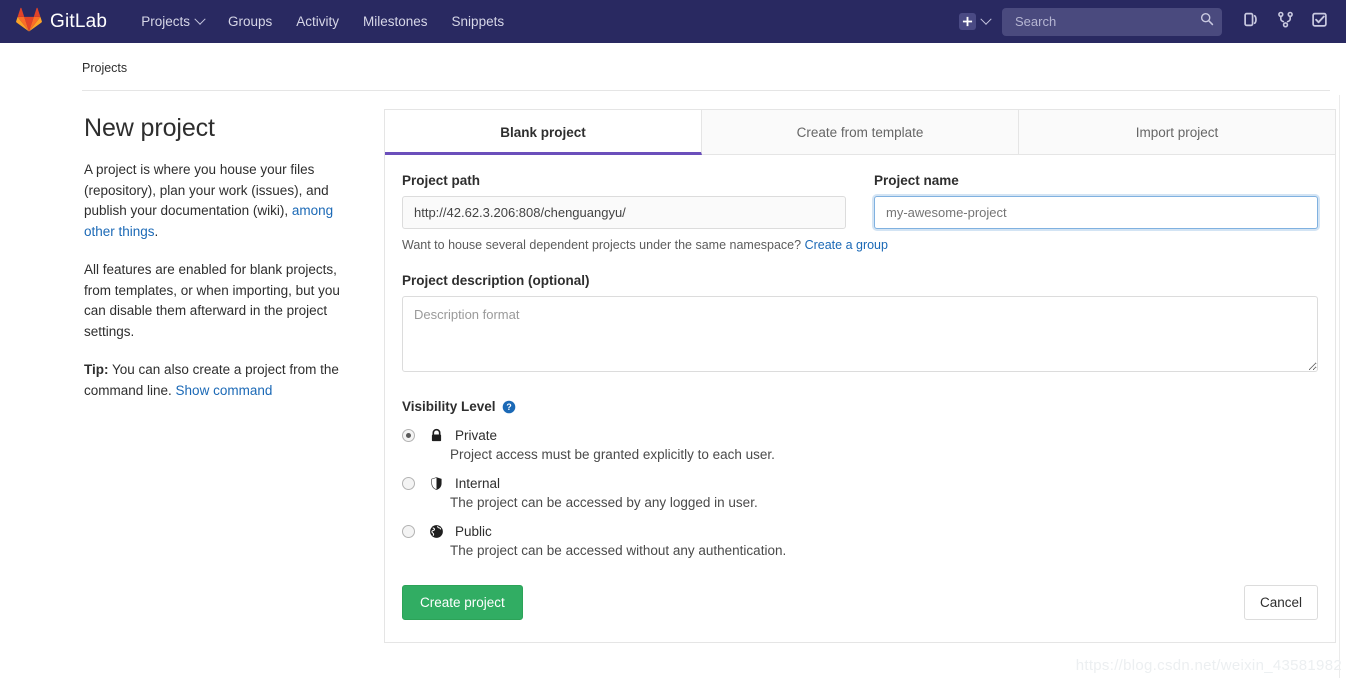 The image size is (1346, 678). I want to click on nav-item-projects: Projects, so click(172, 21).